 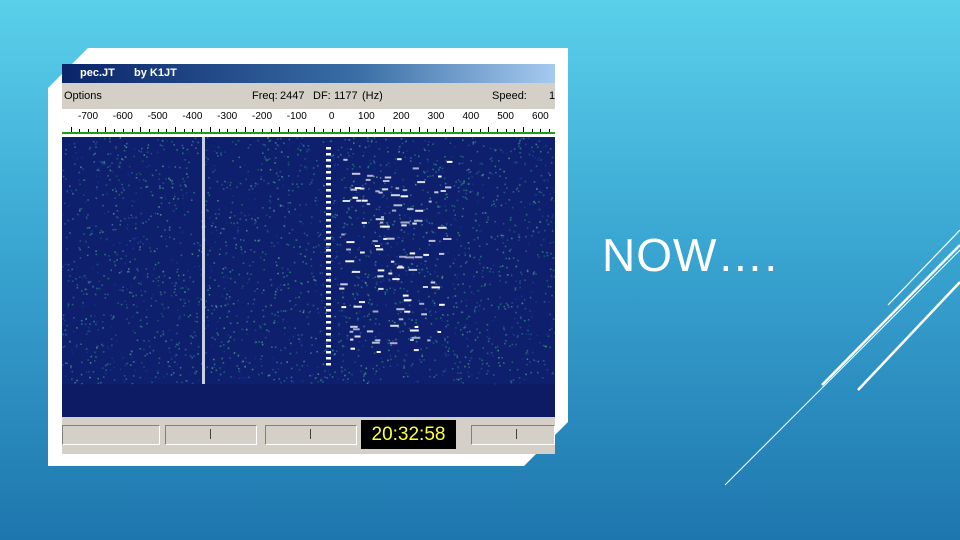 What do you see at coordinates (122, 116) in the screenshot?
I see `ruler-label: -600` at bounding box center [122, 116].